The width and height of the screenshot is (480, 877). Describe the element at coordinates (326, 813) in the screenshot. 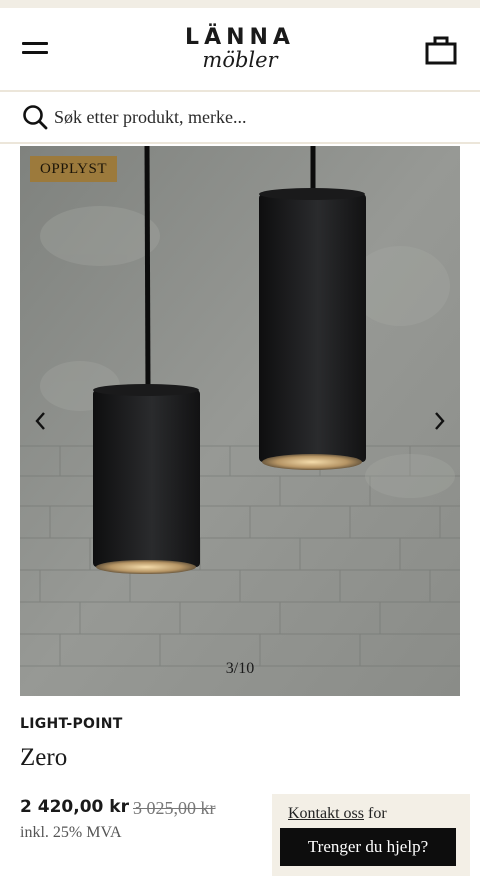

I see `contact-link: Kontakt oss` at that location.